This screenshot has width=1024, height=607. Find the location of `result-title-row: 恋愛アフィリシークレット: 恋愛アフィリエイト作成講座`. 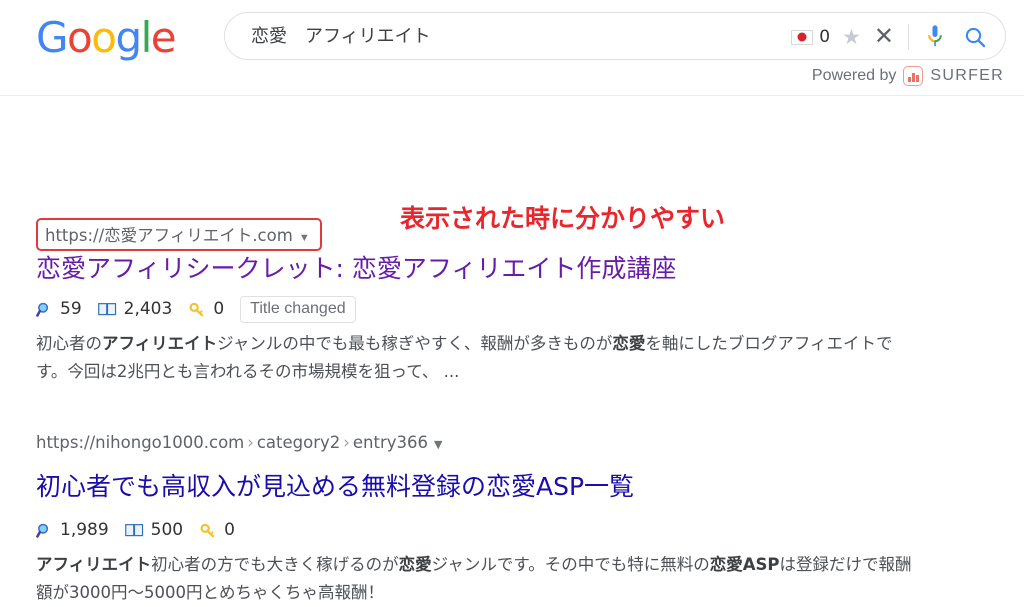

result-title-row: 恋愛アフィリシークレット: 恋愛アフィリエイト作成講座 is located at coordinates (356, 269).